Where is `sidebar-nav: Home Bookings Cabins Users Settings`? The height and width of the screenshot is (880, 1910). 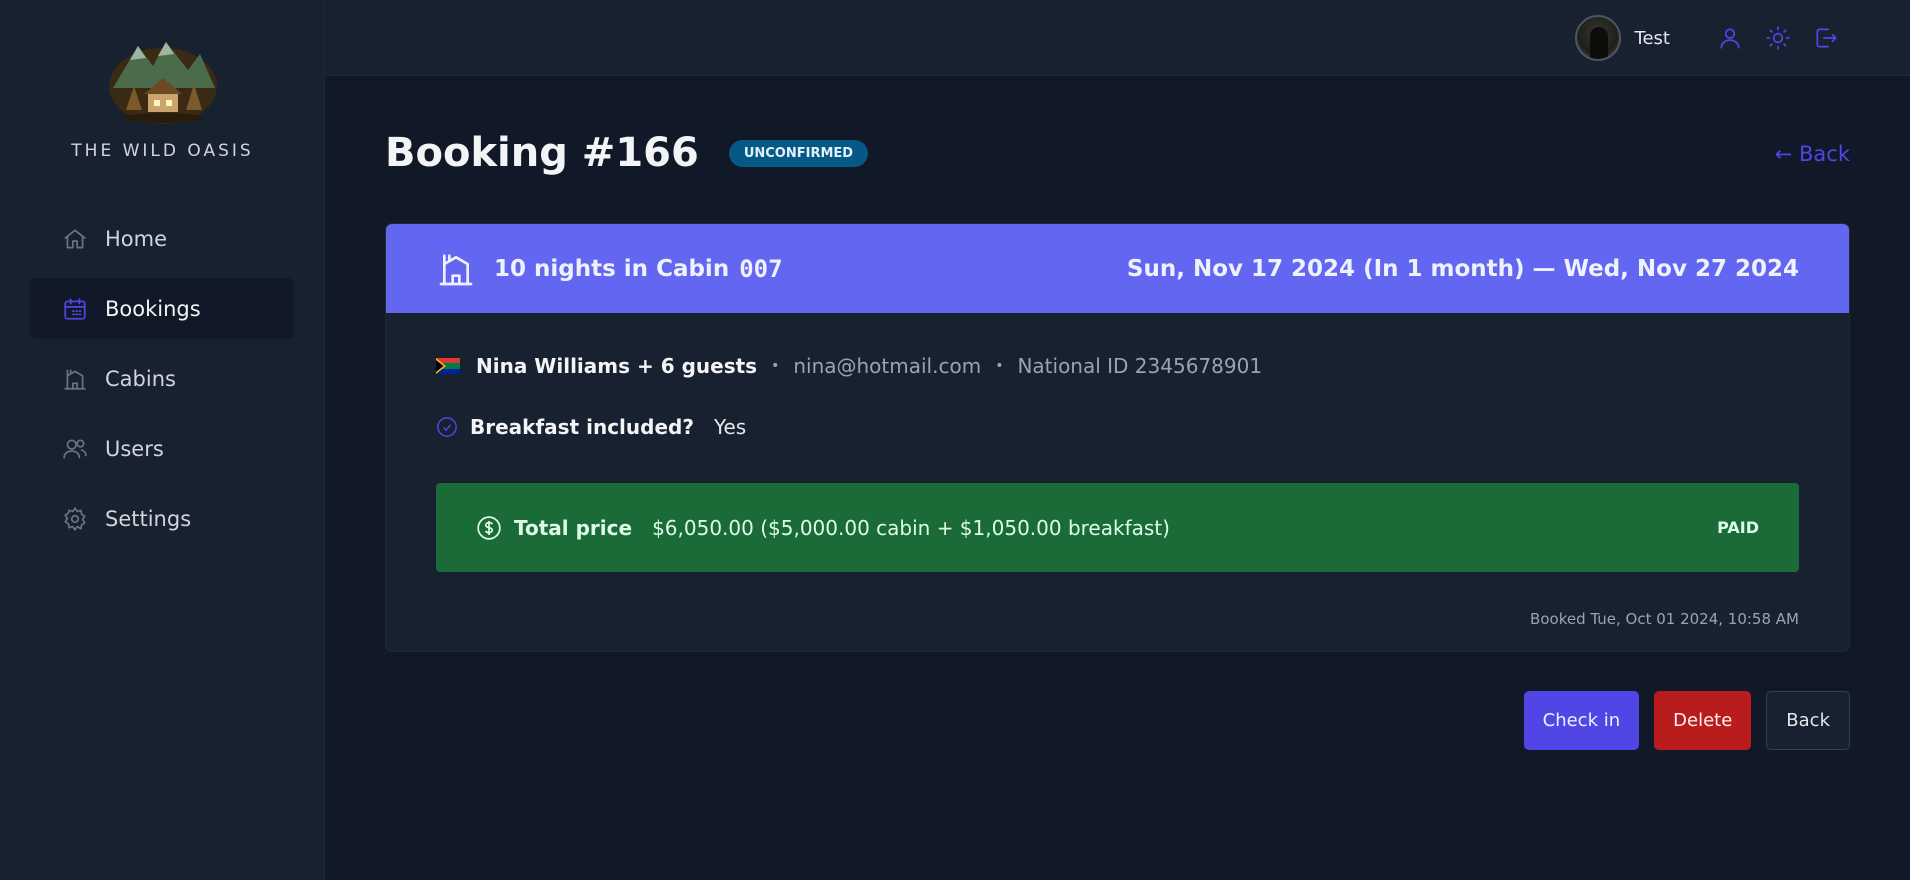
sidebar-nav: Home Bookings Cabins Users Settings is located at coordinates (162, 383).